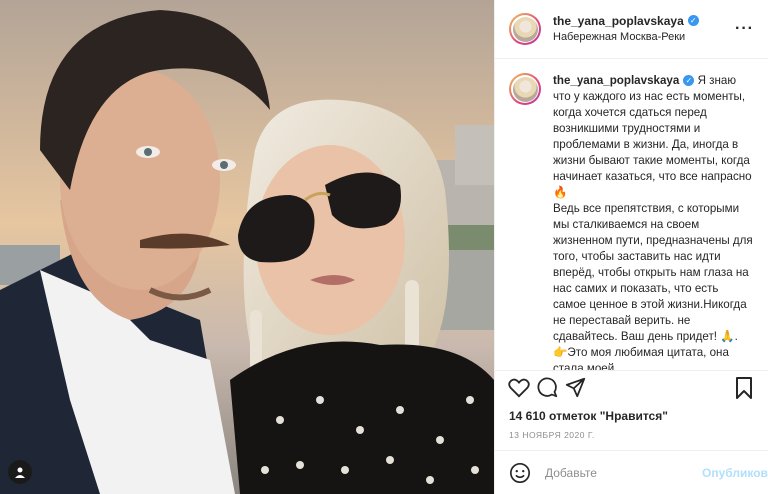  I want to click on likes-count: 14 610 отметок "Нравится", so click(631, 415).